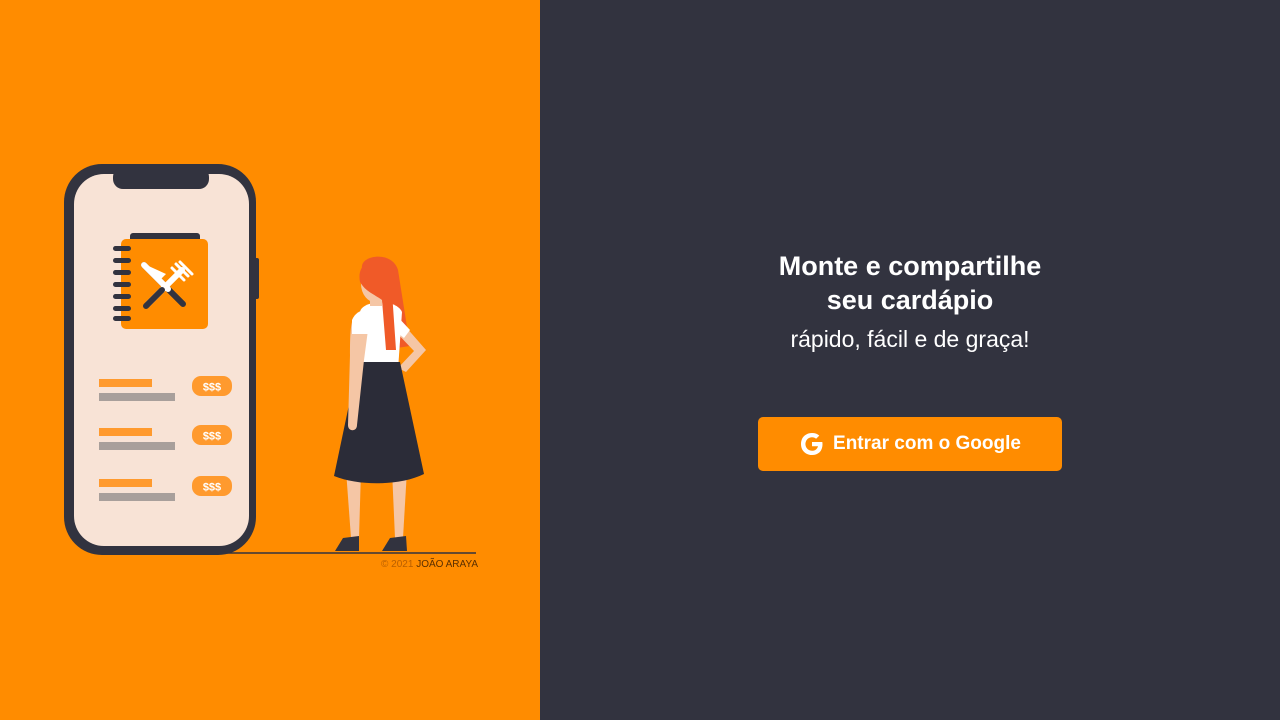 This screenshot has height=720, width=1280. What do you see at coordinates (910, 300) in the screenshot?
I see `headline-line-2: seu cardápio` at bounding box center [910, 300].